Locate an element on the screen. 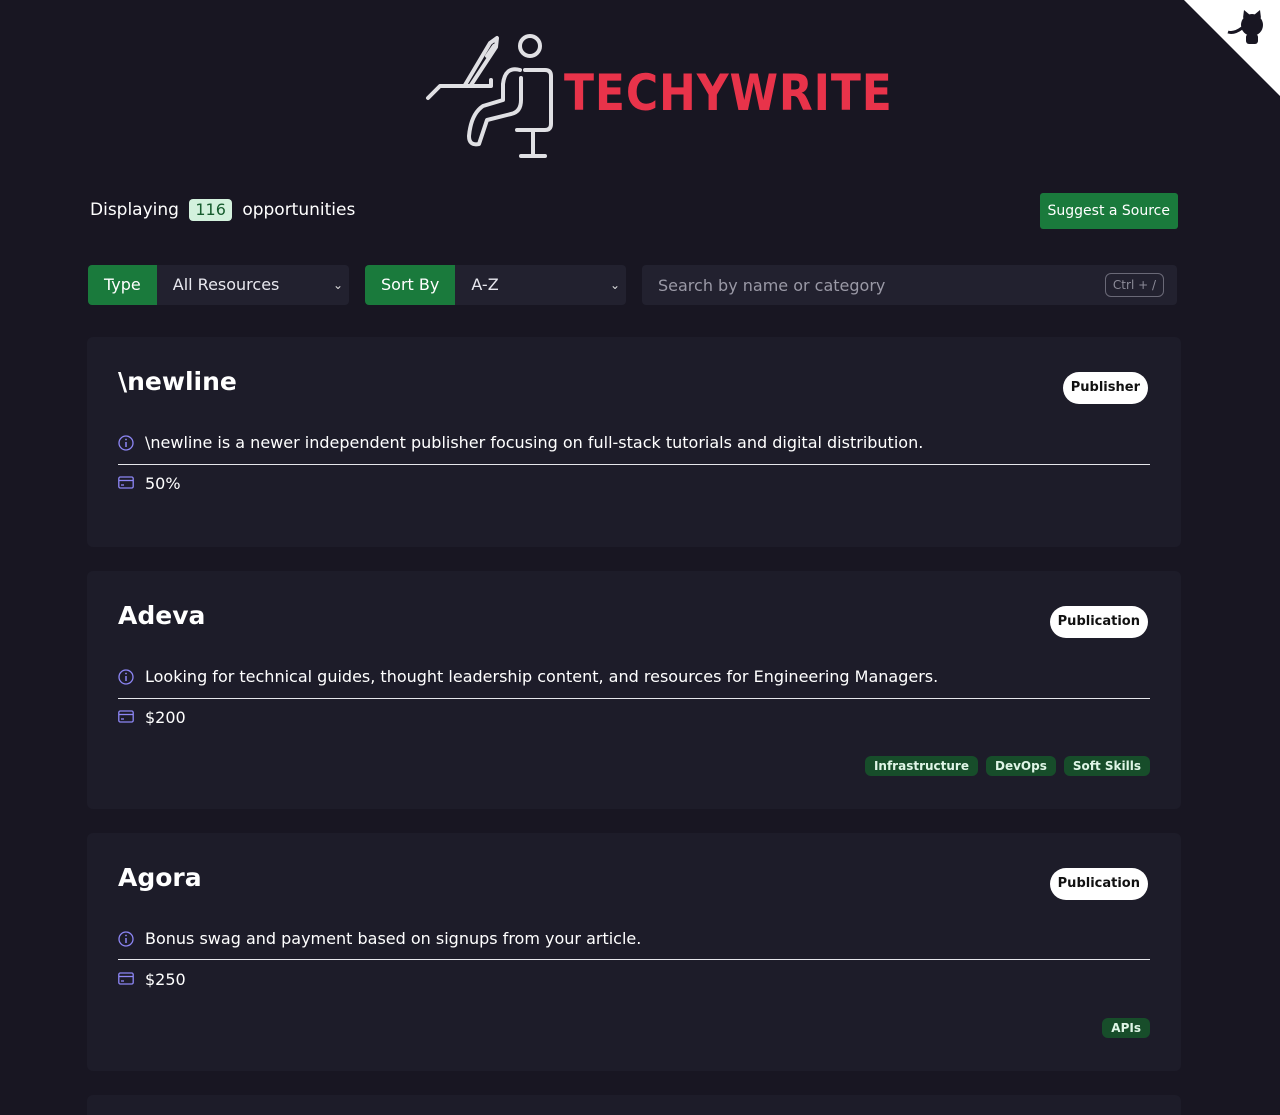 The height and width of the screenshot is (1115, 1280). payment-row: 50% is located at coordinates (634, 484).